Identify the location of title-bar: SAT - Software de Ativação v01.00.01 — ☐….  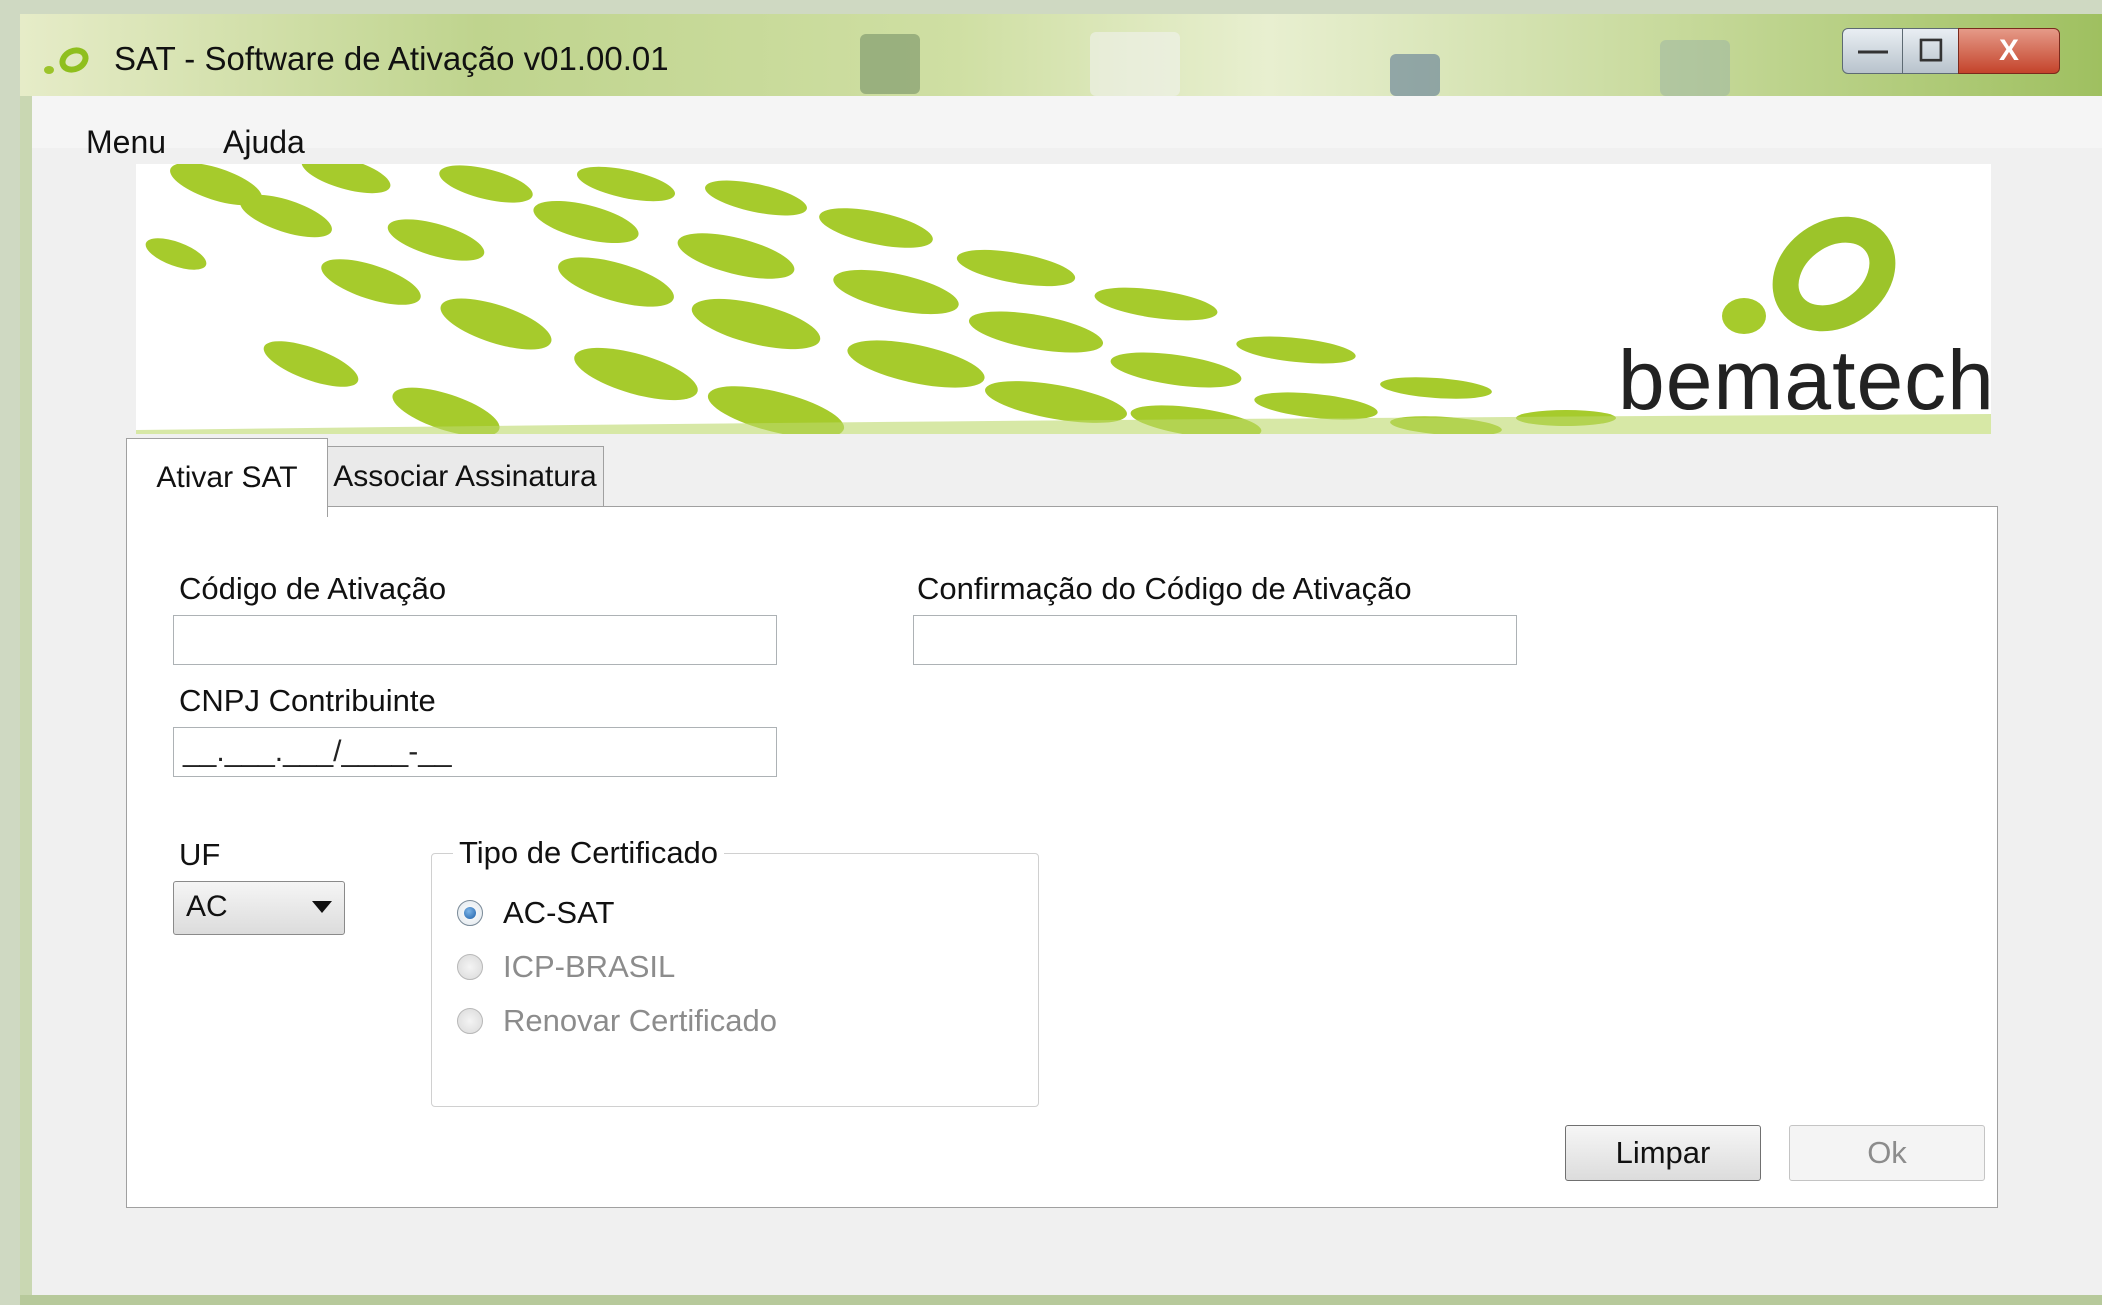
(1061, 55).